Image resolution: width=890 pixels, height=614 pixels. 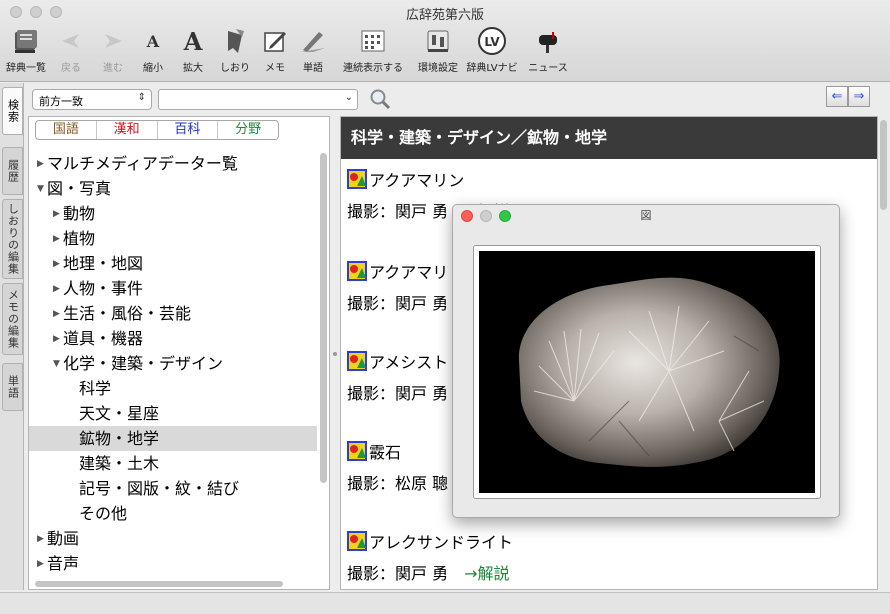 What do you see at coordinates (159, 584) in the screenshot?
I see `tree-horizontal-scrollbar` at bounding box center [159, 584].